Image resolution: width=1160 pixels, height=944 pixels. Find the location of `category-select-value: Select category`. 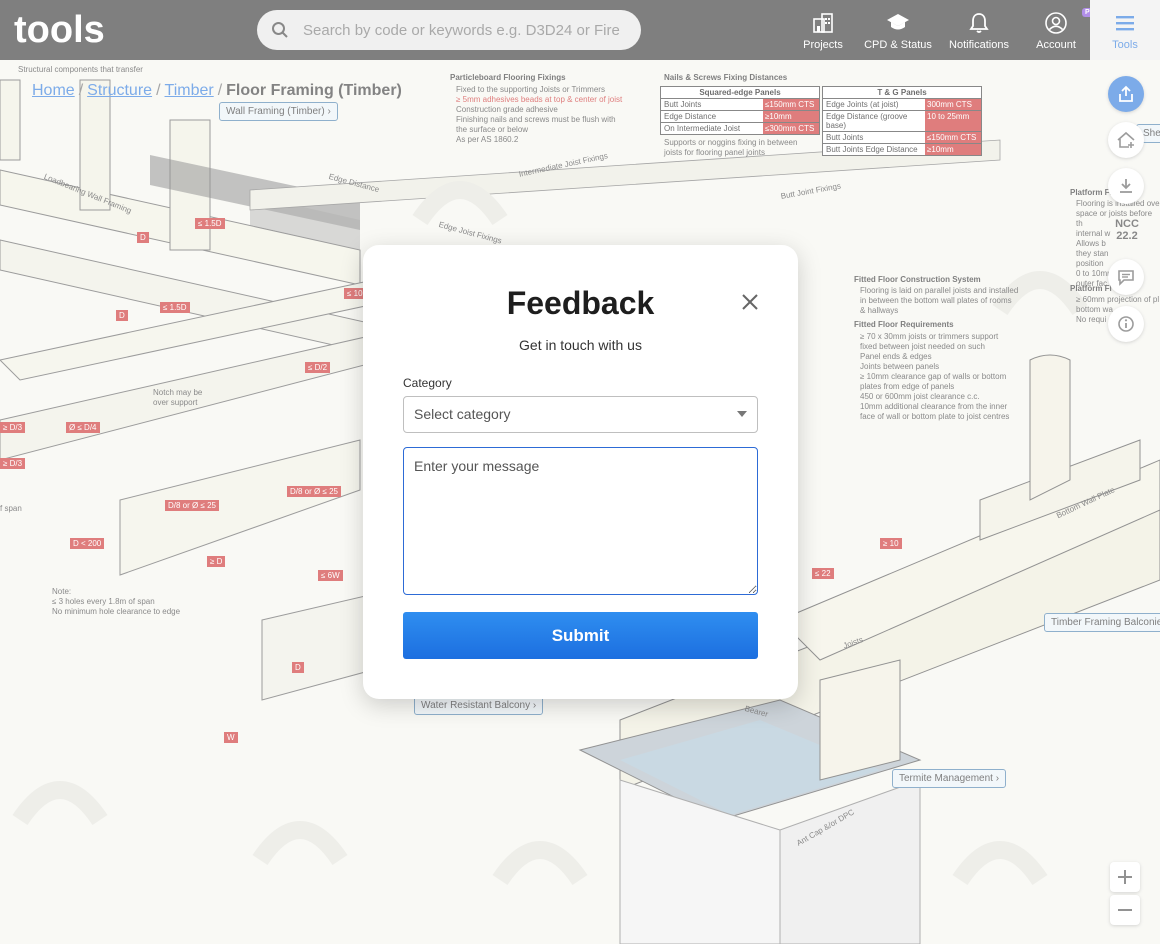

category-select-value: Select category is located at coordinates (462, 414).